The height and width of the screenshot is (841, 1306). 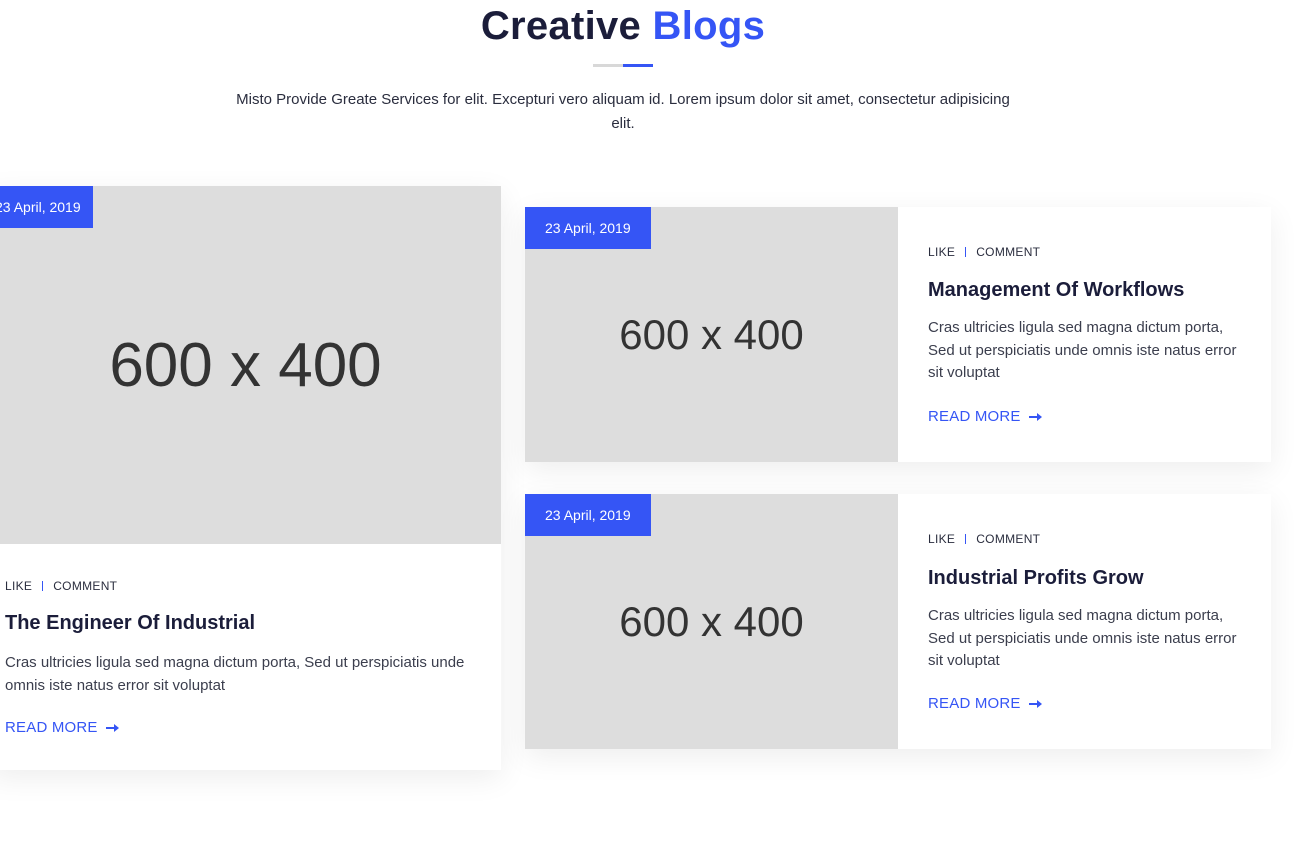 What do you see at coordinates (623, 65) in the screenshot?
I see `title-divider` at bounding box center [623, 65].